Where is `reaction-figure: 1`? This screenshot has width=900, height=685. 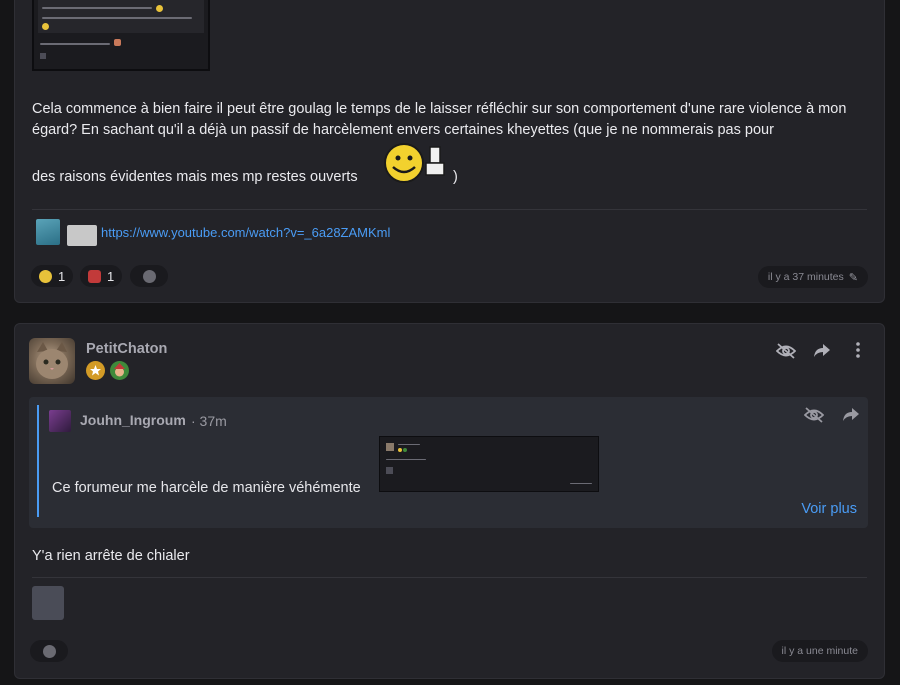 reaction-figure: 1 is located at coordinates (101, 276).